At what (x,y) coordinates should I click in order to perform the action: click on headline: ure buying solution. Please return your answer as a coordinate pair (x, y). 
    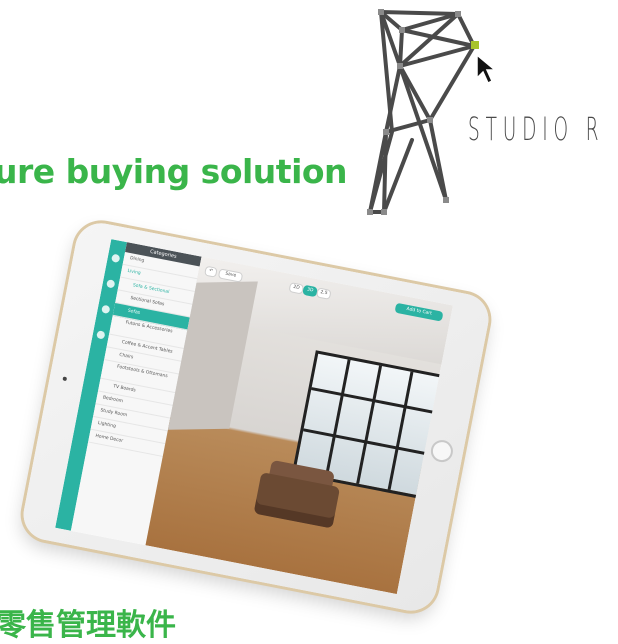
    Looking at the image, I should click on (174, 171).